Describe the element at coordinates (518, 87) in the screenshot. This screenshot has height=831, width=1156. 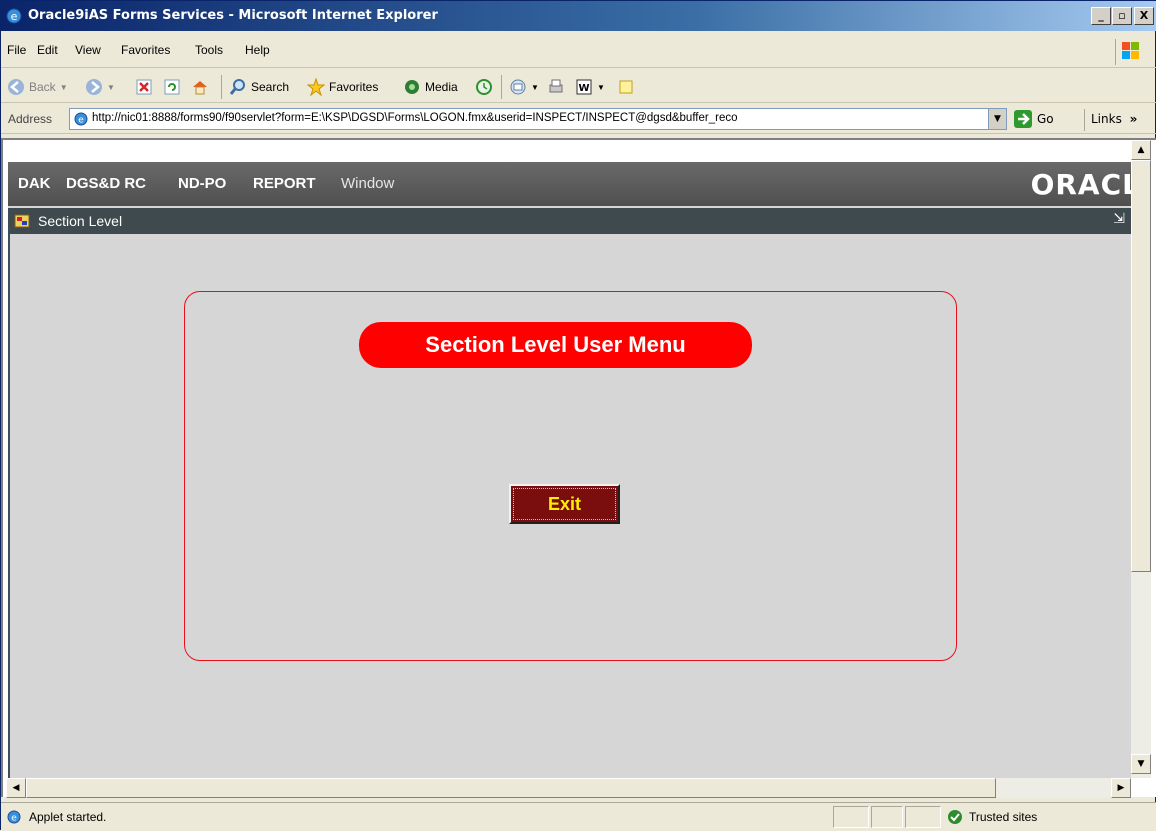
I see `mail-icon` at that location.